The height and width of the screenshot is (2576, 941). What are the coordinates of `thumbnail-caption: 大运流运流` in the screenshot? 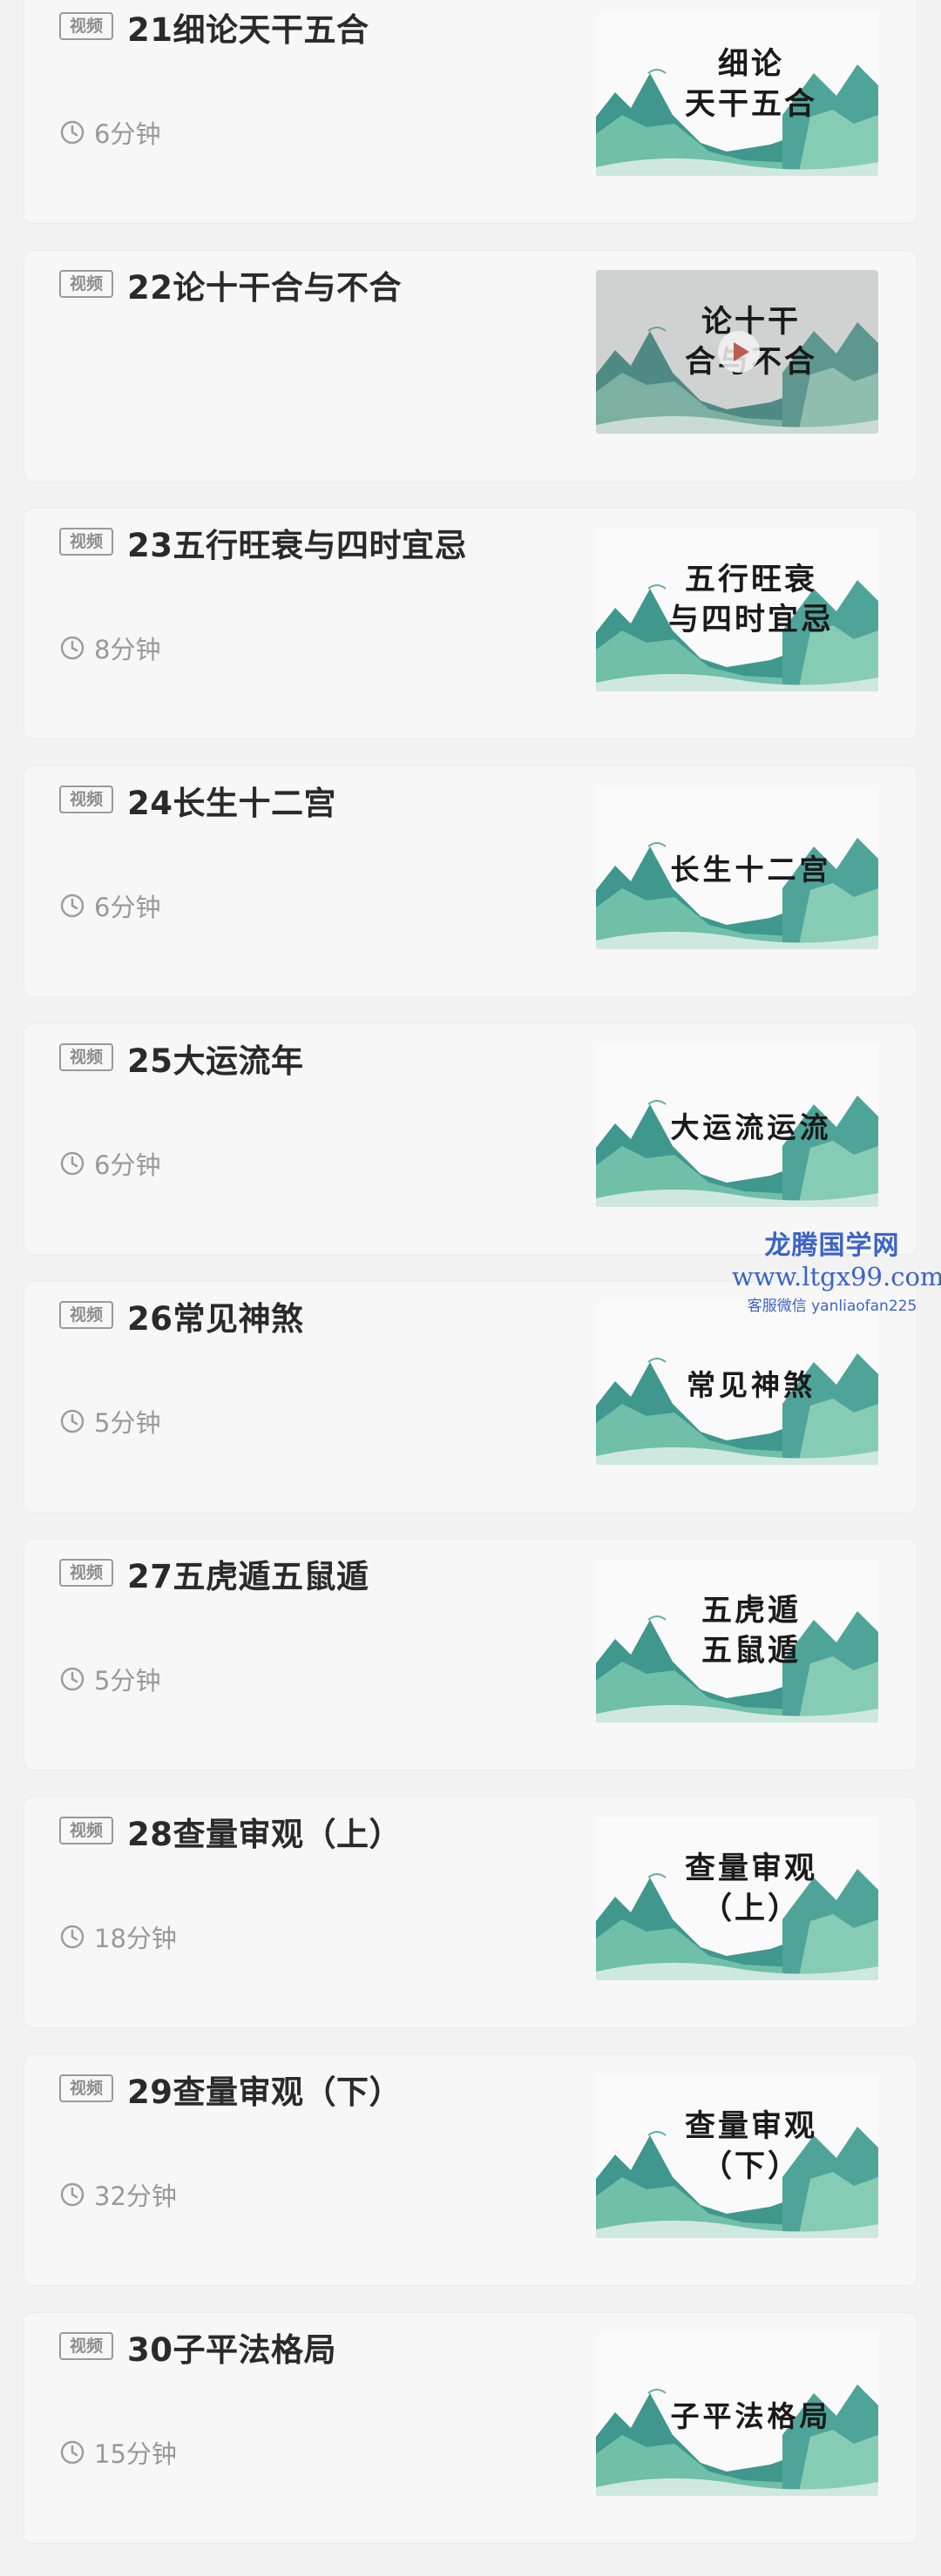 It's located at (751, 1127).